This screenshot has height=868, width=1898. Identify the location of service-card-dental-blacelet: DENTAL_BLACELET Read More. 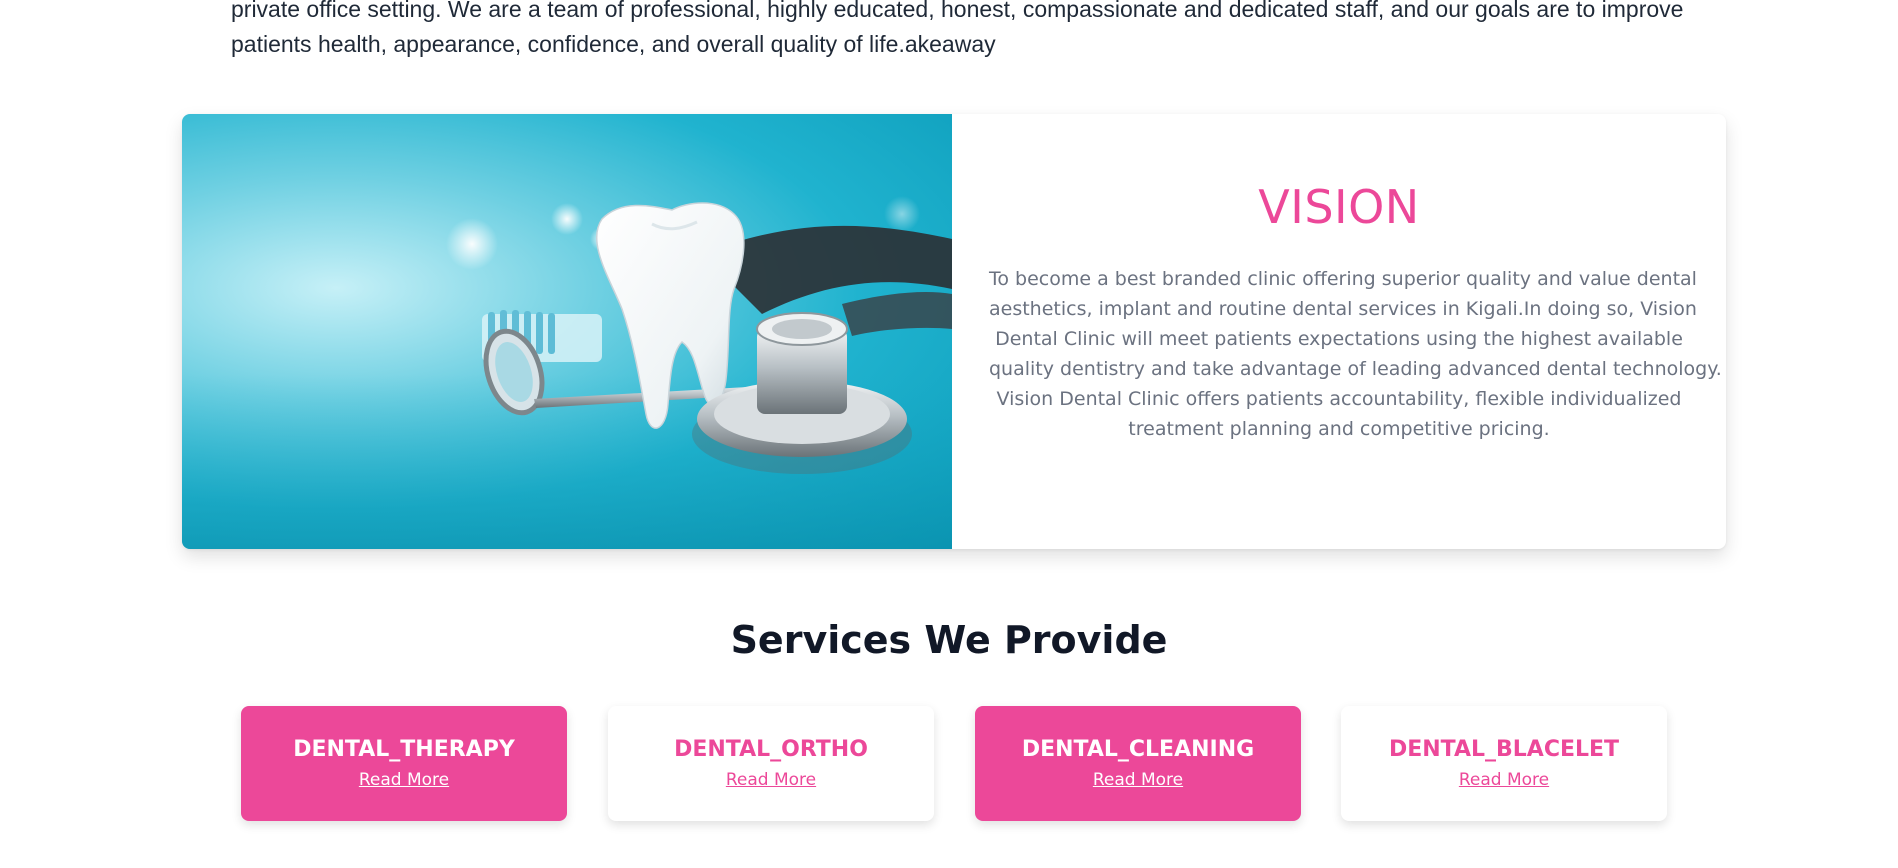
(1504, 763).